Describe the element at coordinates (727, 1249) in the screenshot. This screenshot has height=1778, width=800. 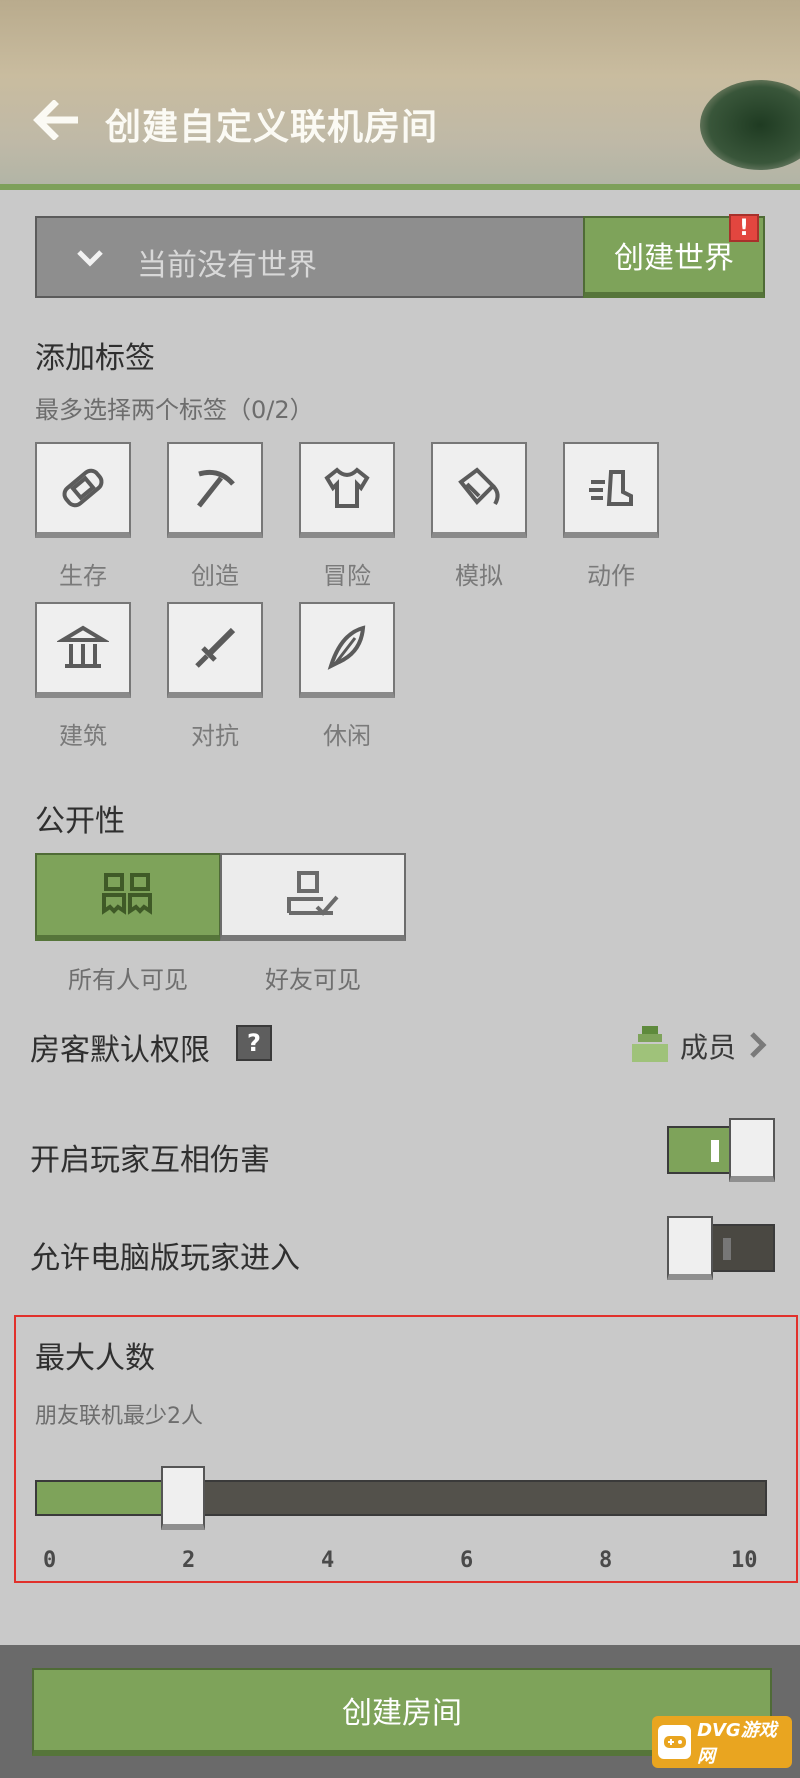
I see `toggle-off-mark` at that location.